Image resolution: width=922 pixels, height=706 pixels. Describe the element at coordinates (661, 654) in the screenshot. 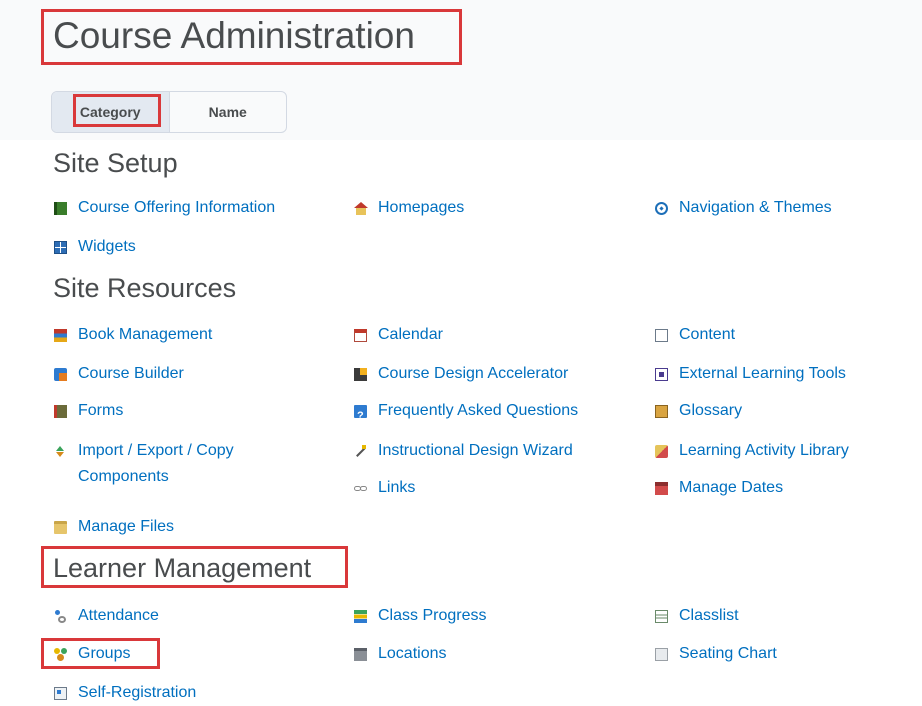

I see `seating-chart-icon` at that location.